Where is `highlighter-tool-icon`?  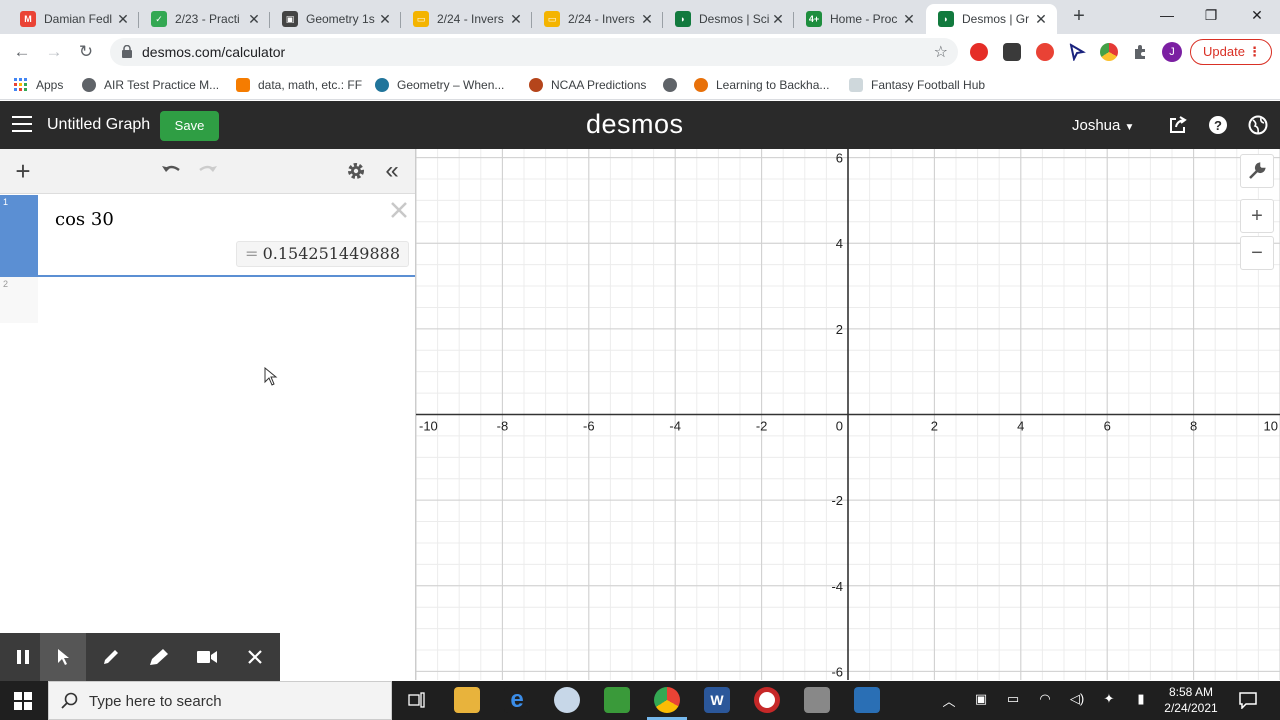
highlighter-tool-icon is located at coordinates (159, 657).